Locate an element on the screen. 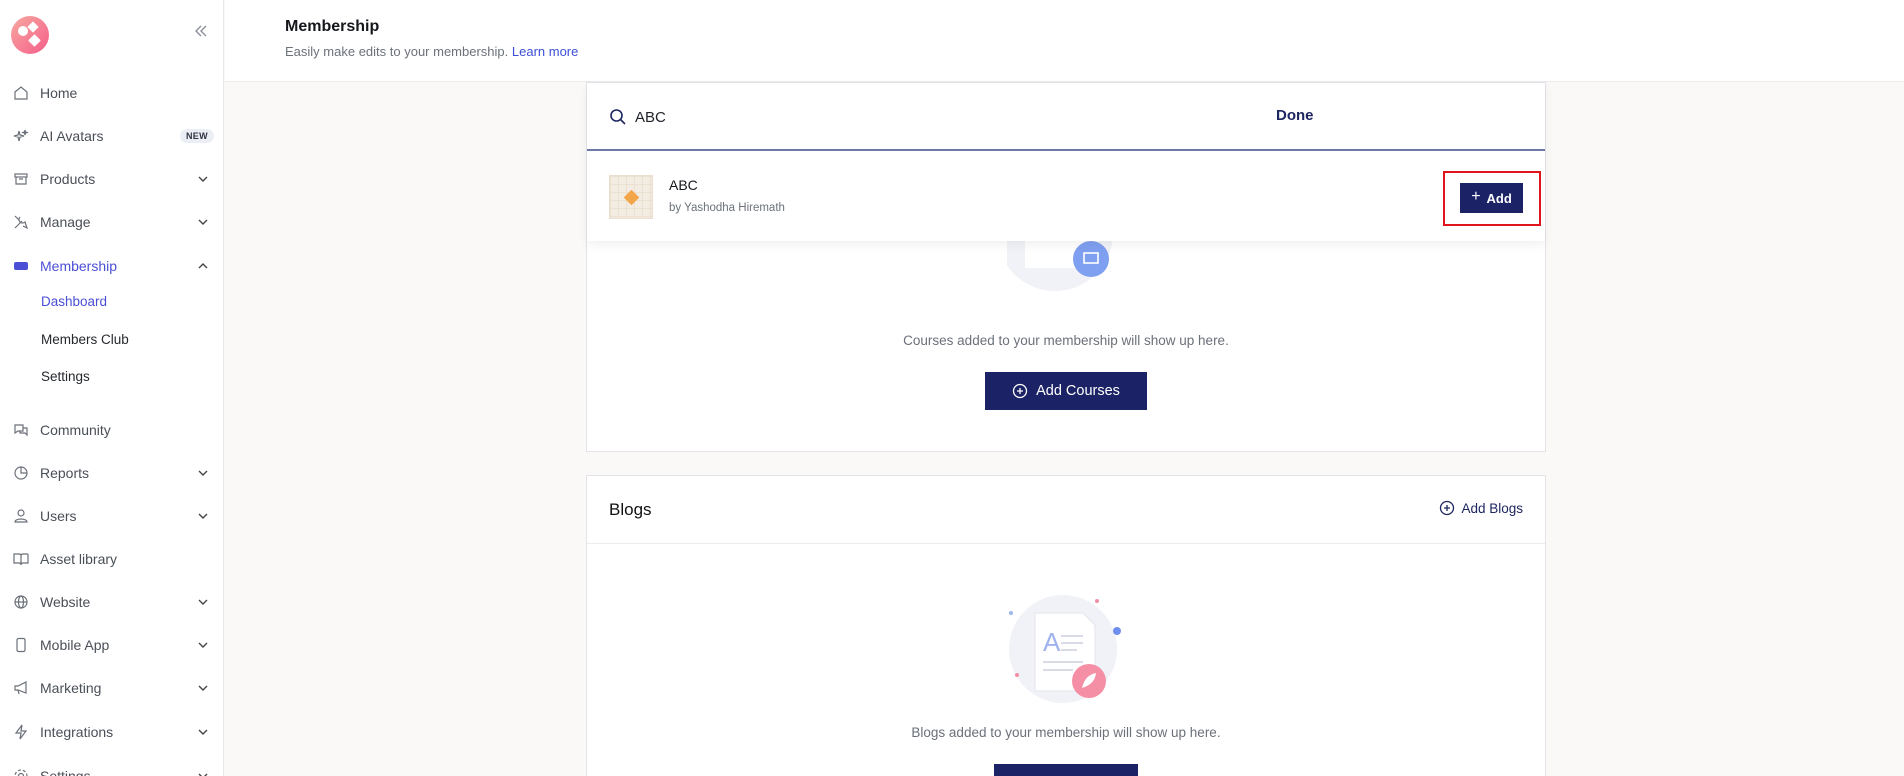 The image size is (1904, 776). sidebar-item-label: Users is located at coordinates (58, 516).